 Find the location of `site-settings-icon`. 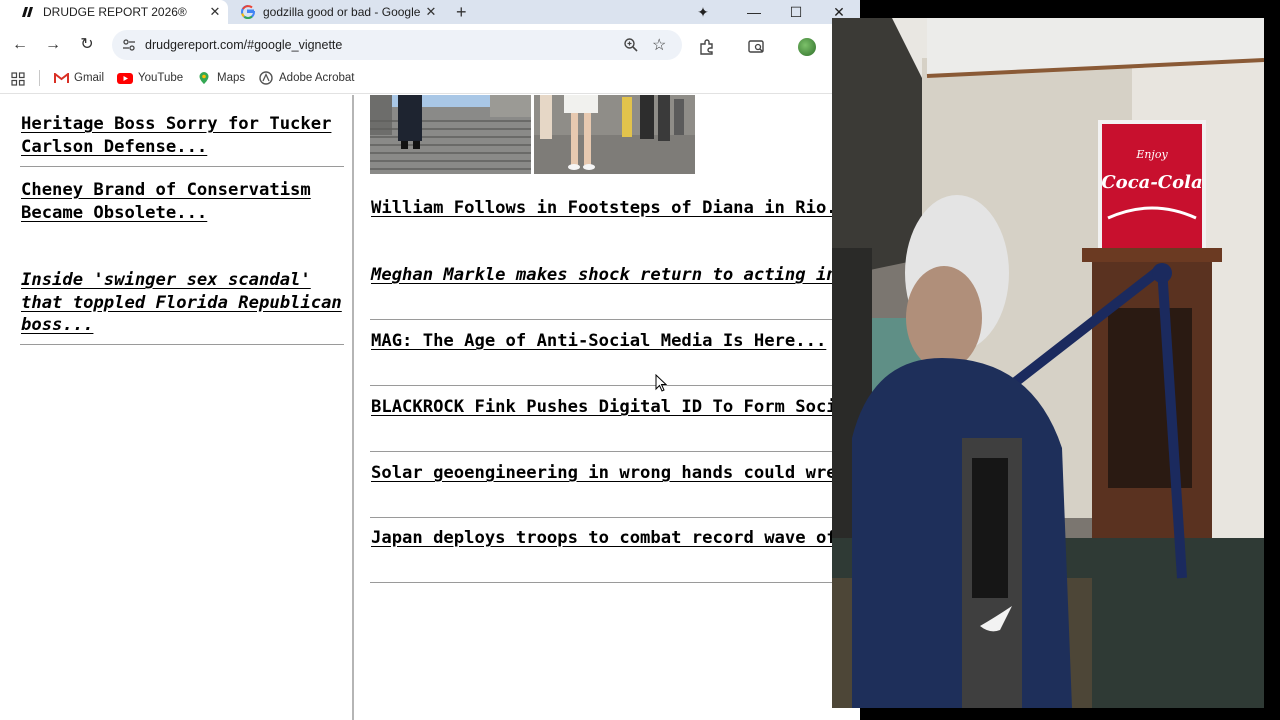

site-settings-icon is located at coordinates (129, 45).